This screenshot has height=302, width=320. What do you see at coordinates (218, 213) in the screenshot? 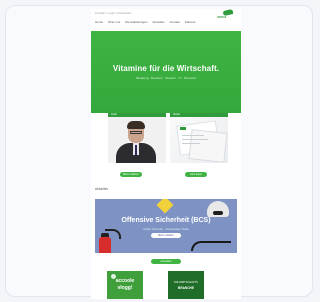
I see `helmet-visor` at bounding box center [218, 213].